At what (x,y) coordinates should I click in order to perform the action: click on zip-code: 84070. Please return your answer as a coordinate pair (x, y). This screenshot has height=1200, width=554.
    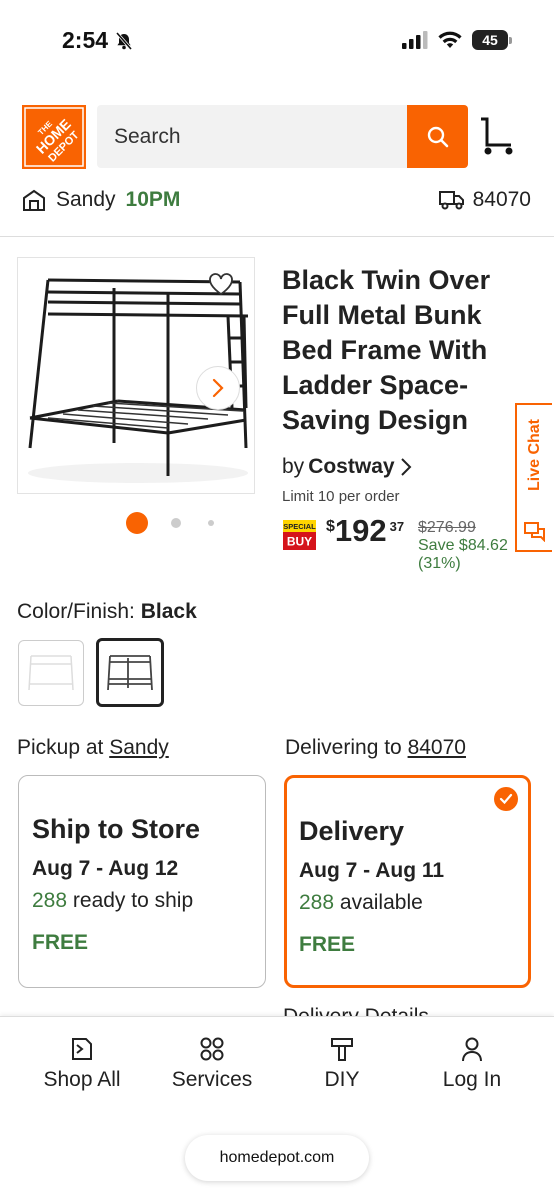
    Looking at the image, I should click on (501, 199).